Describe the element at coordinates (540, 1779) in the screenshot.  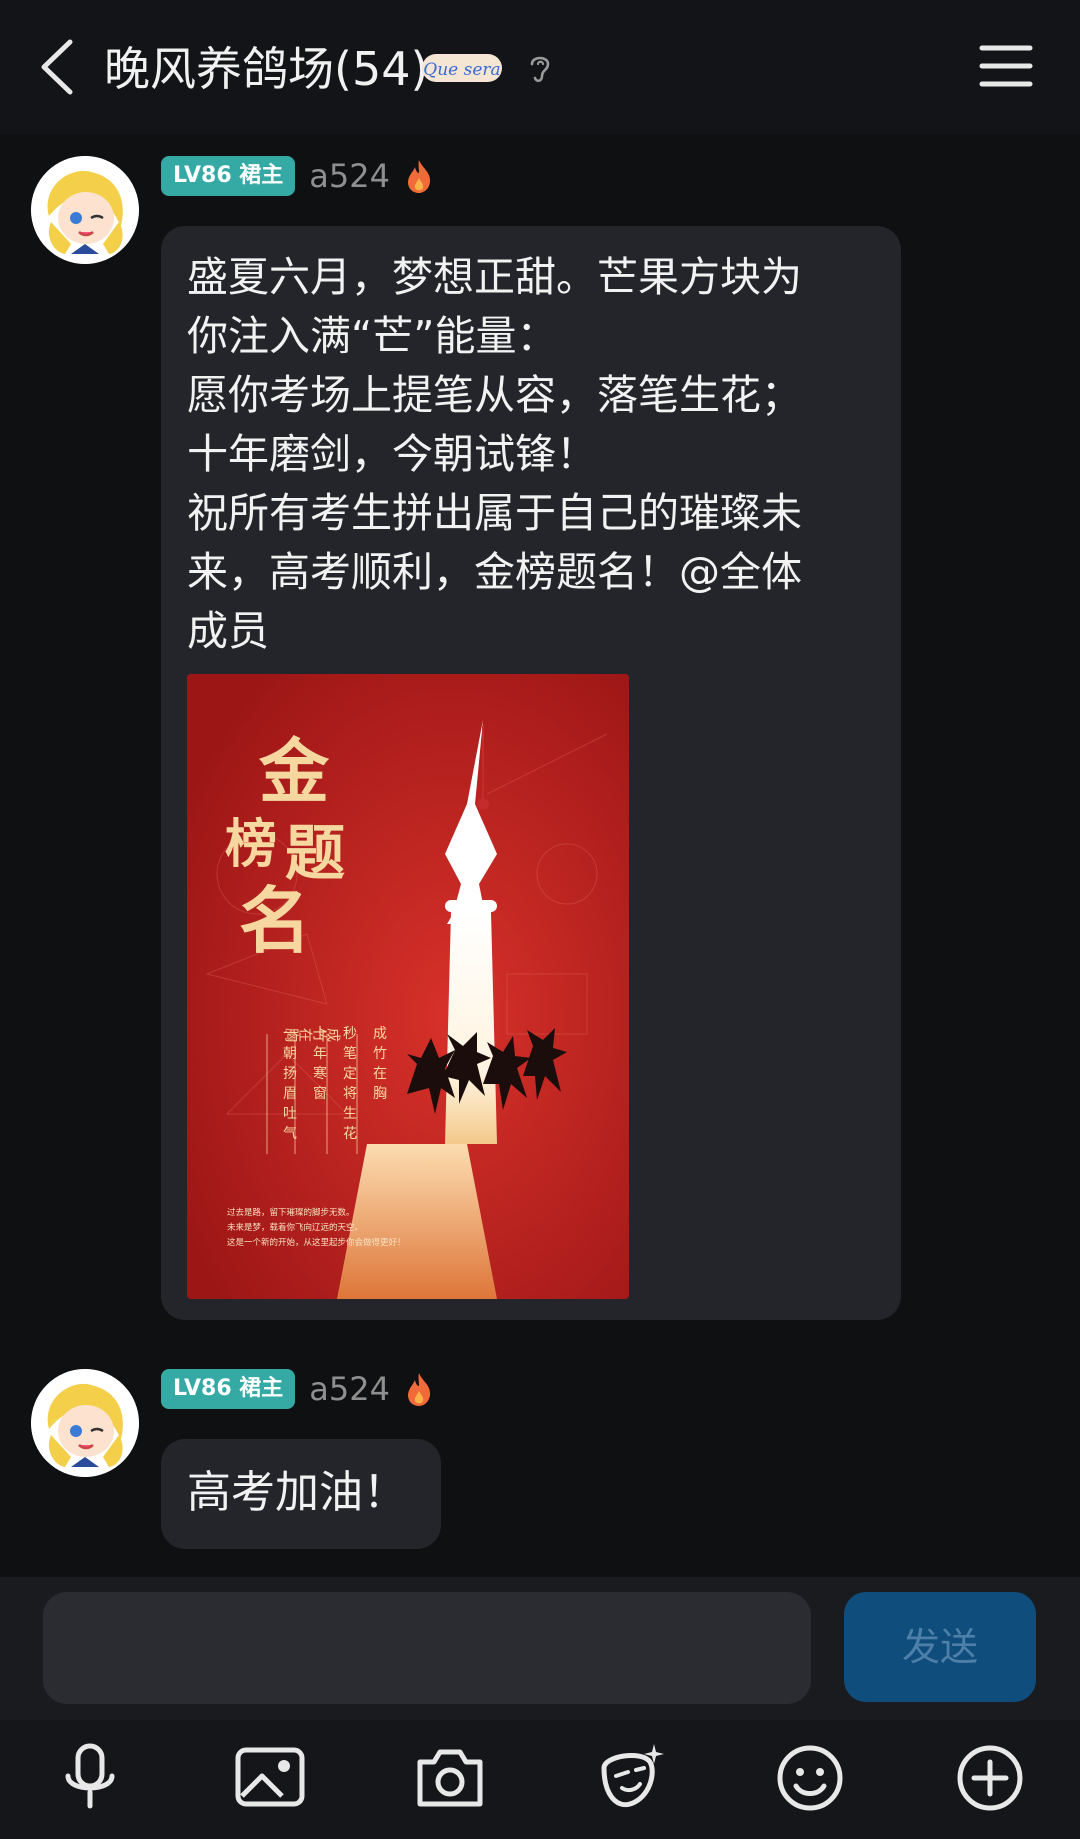
I see `bottom-toolbar` at that location.